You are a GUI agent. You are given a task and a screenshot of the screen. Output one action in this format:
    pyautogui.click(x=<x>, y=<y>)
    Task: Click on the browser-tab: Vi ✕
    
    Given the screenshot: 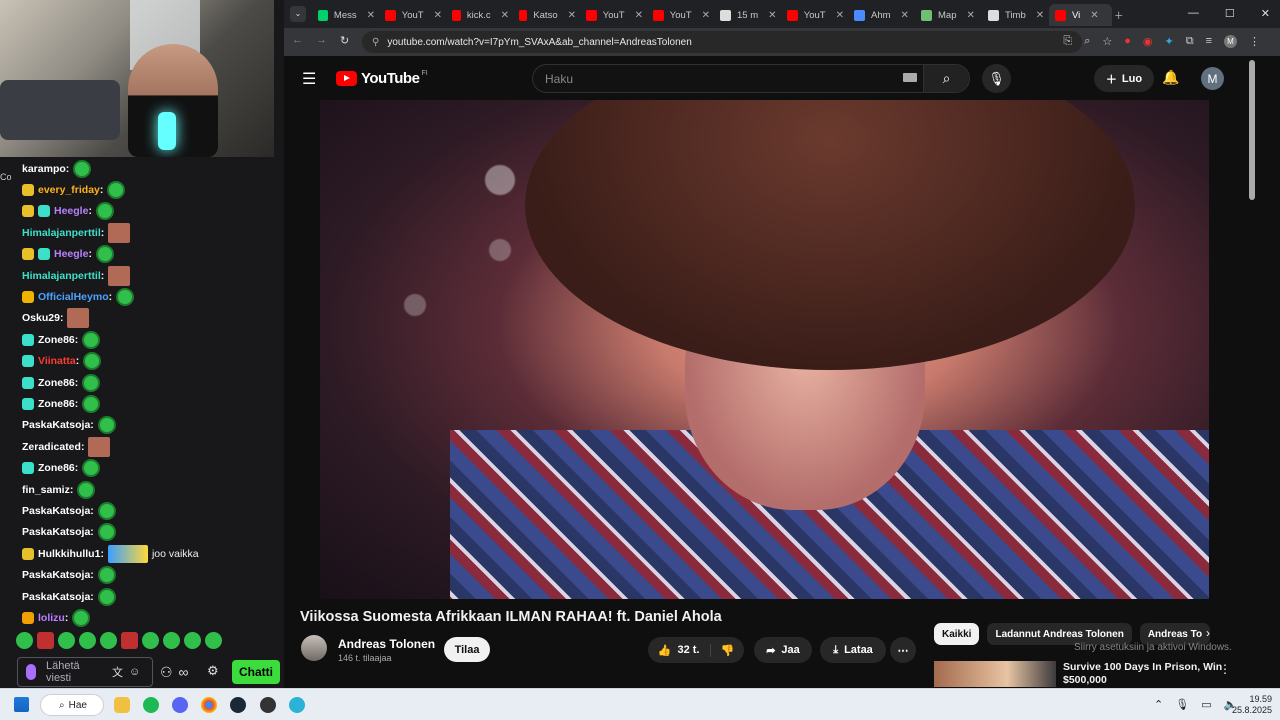 What is the action you would take?
    pyautogui.click(x=1080, y=15)
    